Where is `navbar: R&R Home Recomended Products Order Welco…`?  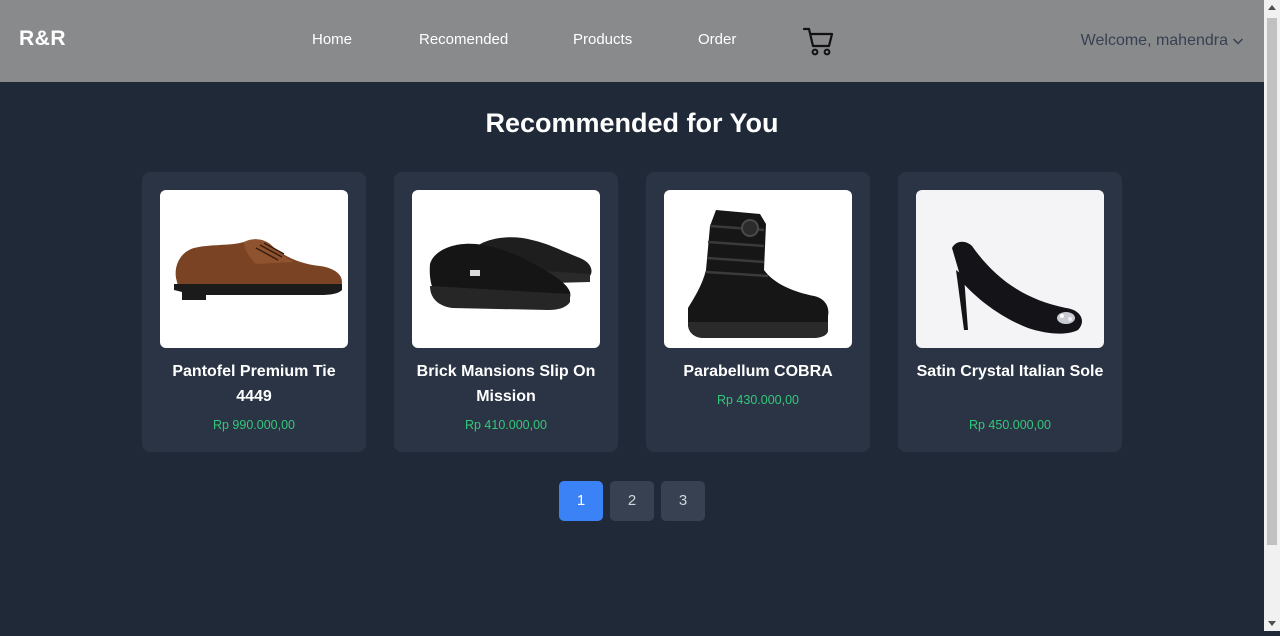 navbar: R&R Home Recomended Products Order Welco… is located at coordinates (632, 41).